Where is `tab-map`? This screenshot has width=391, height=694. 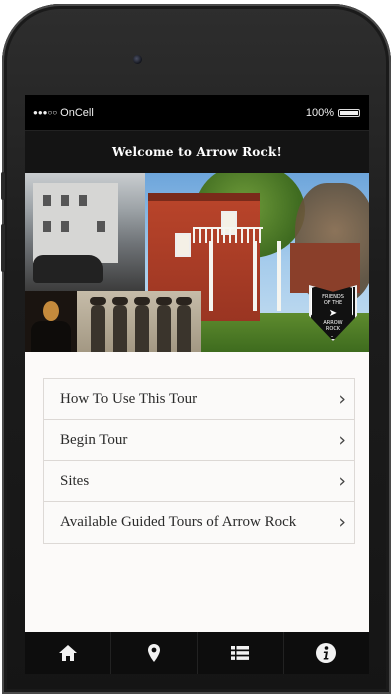
tab-map is located at coordinates (154, 653).